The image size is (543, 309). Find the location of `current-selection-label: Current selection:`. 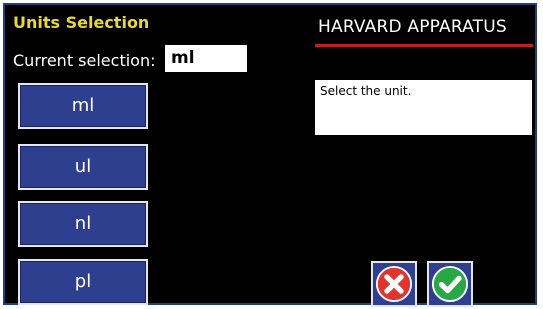

current-selection-label: Current selection: is located at coordinates (84, 60).